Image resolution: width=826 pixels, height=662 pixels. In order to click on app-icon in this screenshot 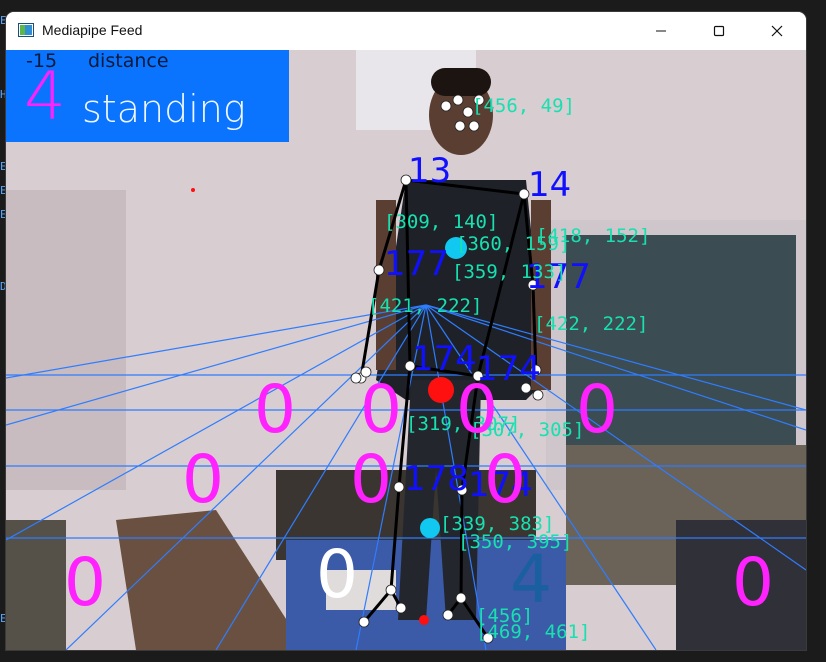, I will do `click(26, 30)`.